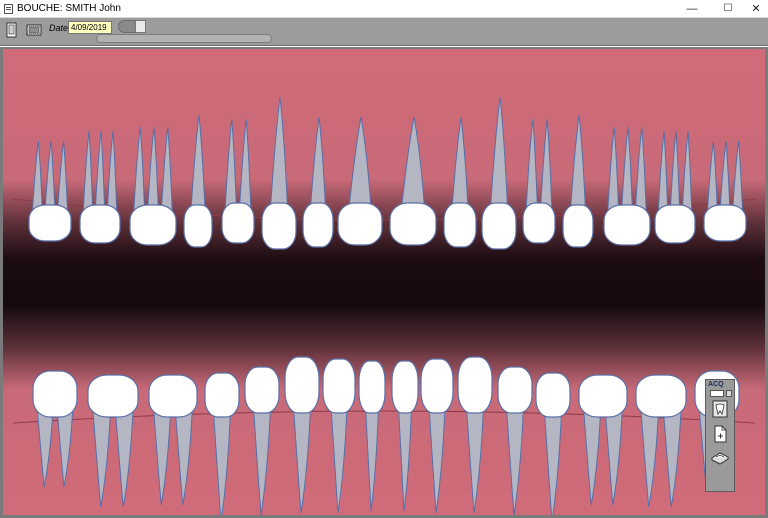 The height and width of the screenshot is (518, 768). I want to click on date-label: Date, so click(59, 28).